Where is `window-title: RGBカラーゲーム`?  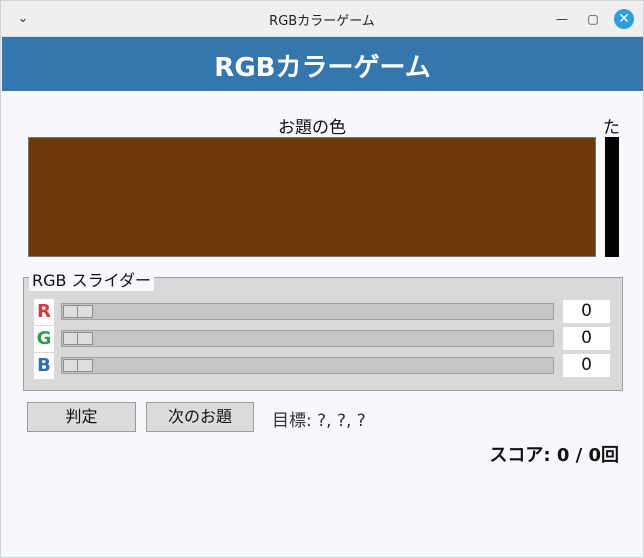 window-title: RGBカラーゲーム is located at coordinates (322, 21).